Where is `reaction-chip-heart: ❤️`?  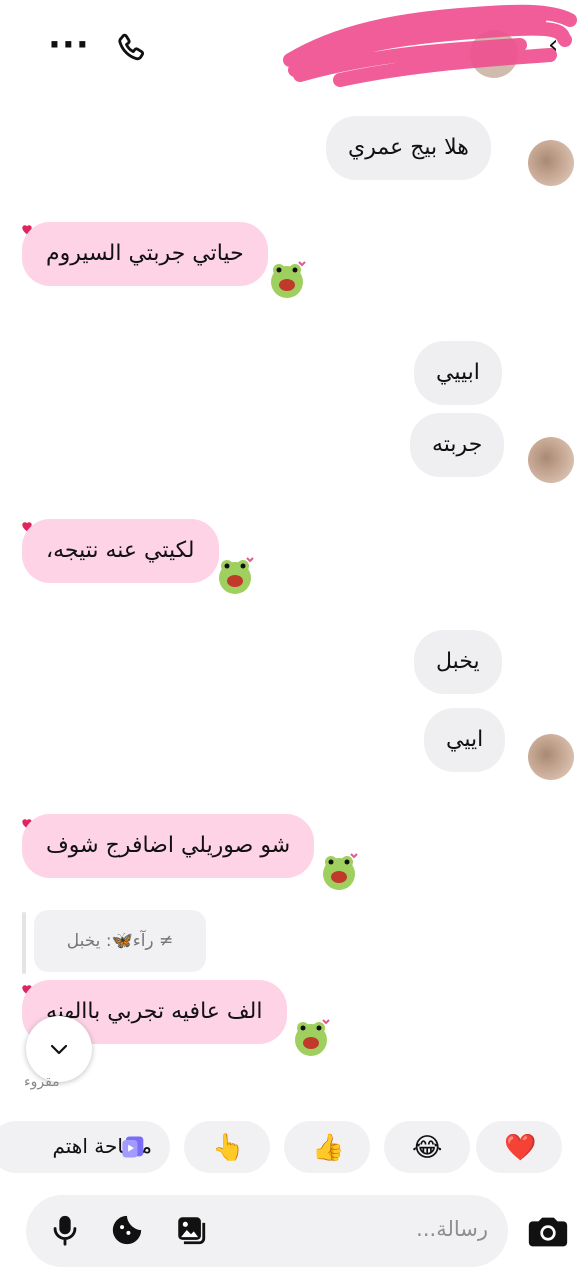 reaction-chip-heart: ❤️ is located at coordinates (519, 1147).